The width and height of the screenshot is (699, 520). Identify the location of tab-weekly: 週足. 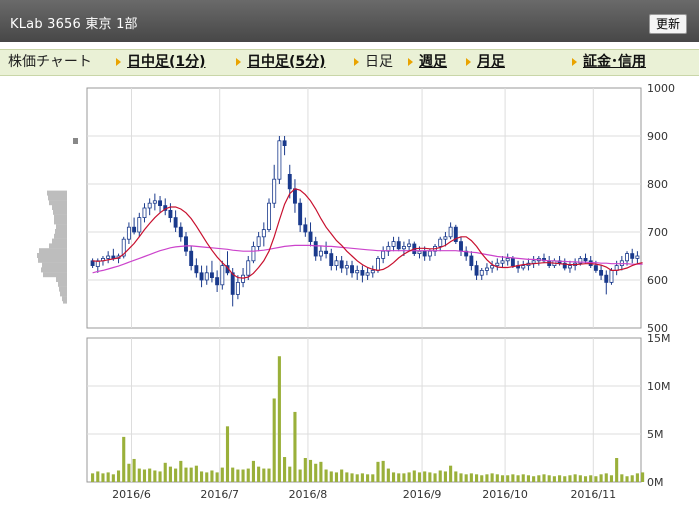
(427, 62).